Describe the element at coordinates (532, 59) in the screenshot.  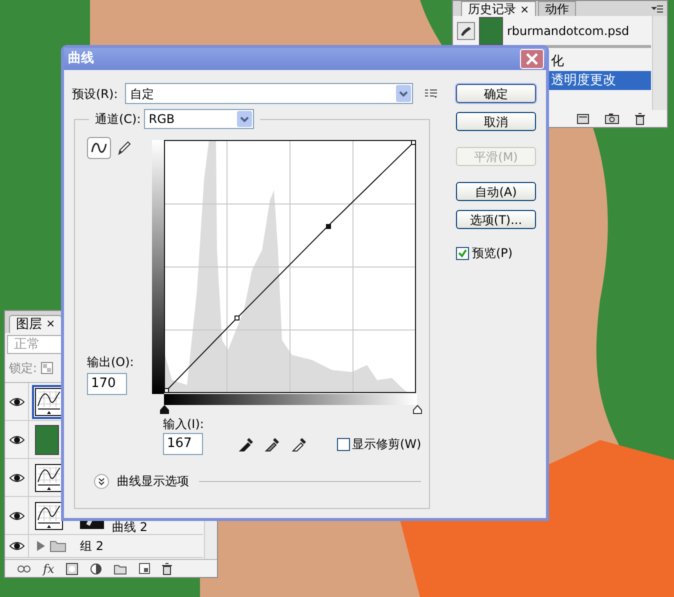
I see `close-button` at that location.